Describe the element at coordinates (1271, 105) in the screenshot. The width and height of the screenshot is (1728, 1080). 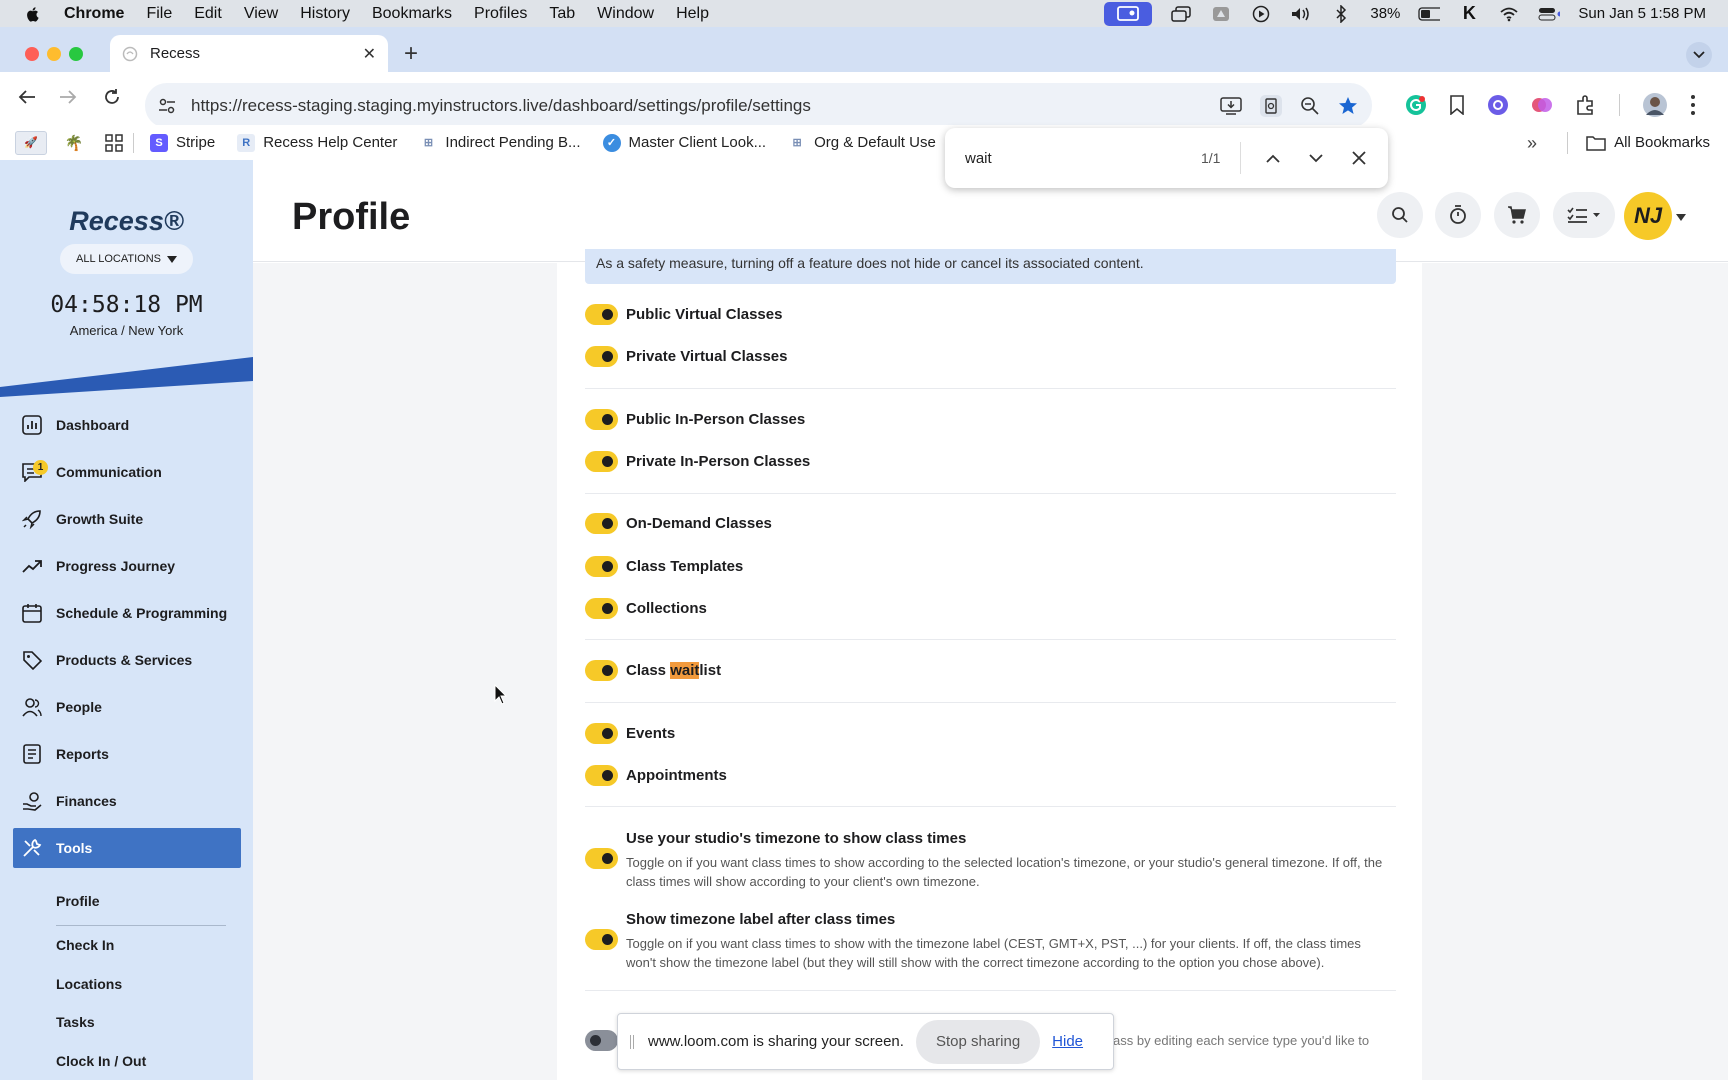
I see `find-in-page-icon` at that location.